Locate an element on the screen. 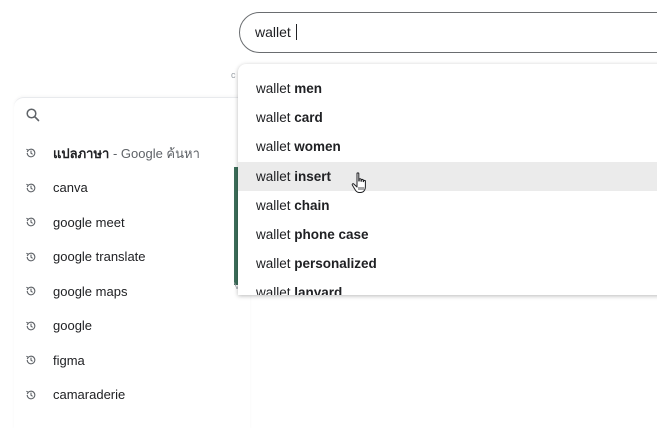 The image size is (657, 428). recent-search-item: แปลภาษา - Google ค้นหา is located at coordinates (132, 153).